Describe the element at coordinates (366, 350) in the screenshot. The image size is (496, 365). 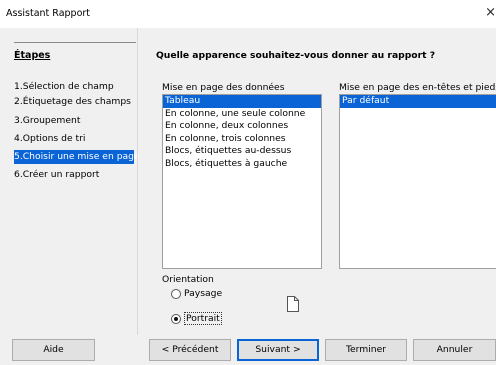
I see `finish-button: Terminer` at that location.